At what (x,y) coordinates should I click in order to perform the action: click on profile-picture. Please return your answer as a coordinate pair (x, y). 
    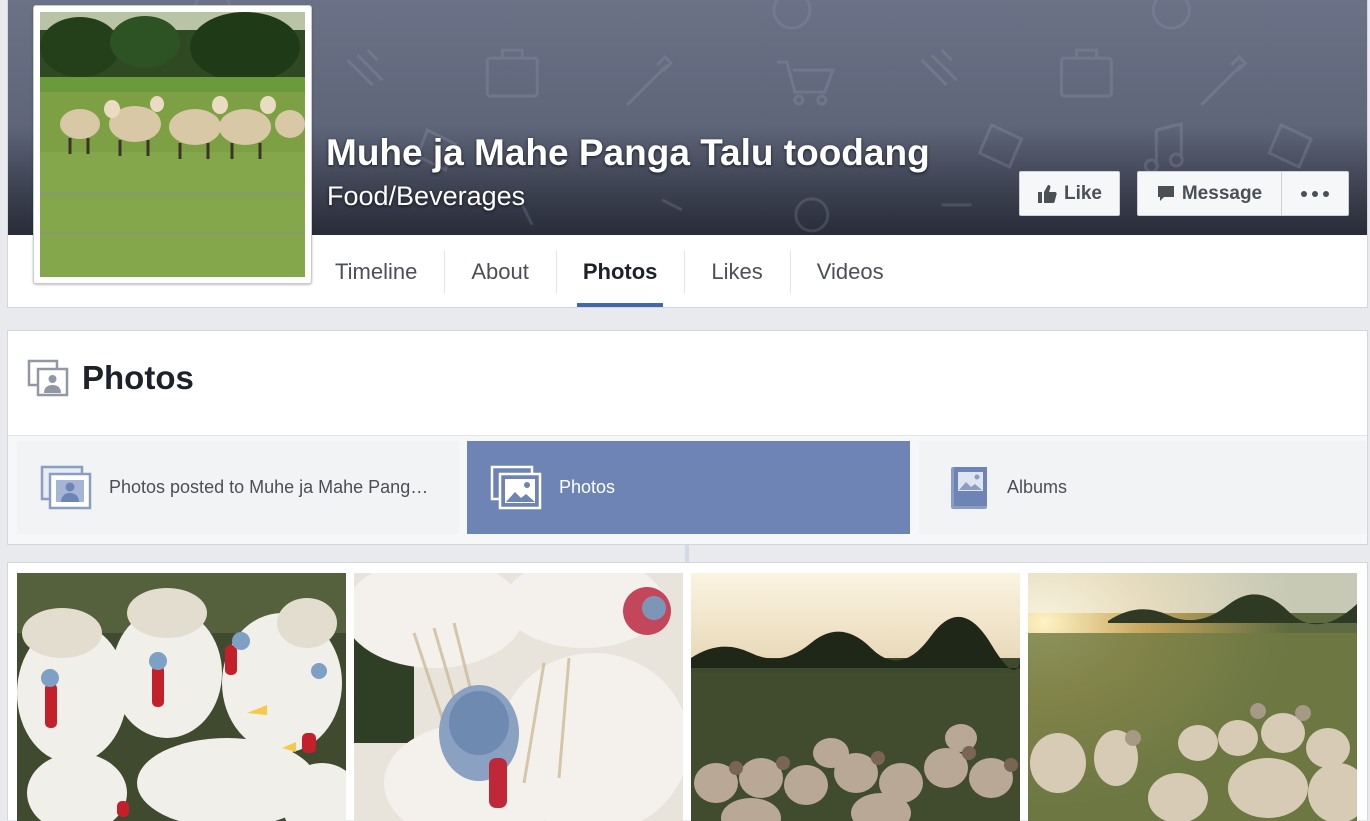
    Looking at the image, I should click on (172, 144).